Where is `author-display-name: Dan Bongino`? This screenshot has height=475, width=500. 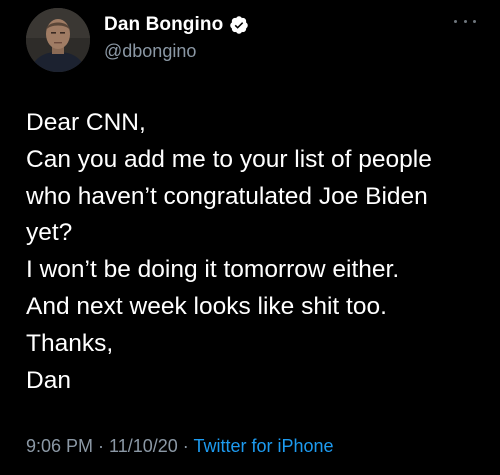
author-display-name: Dan Bongino is located at coordinates (163, 25).